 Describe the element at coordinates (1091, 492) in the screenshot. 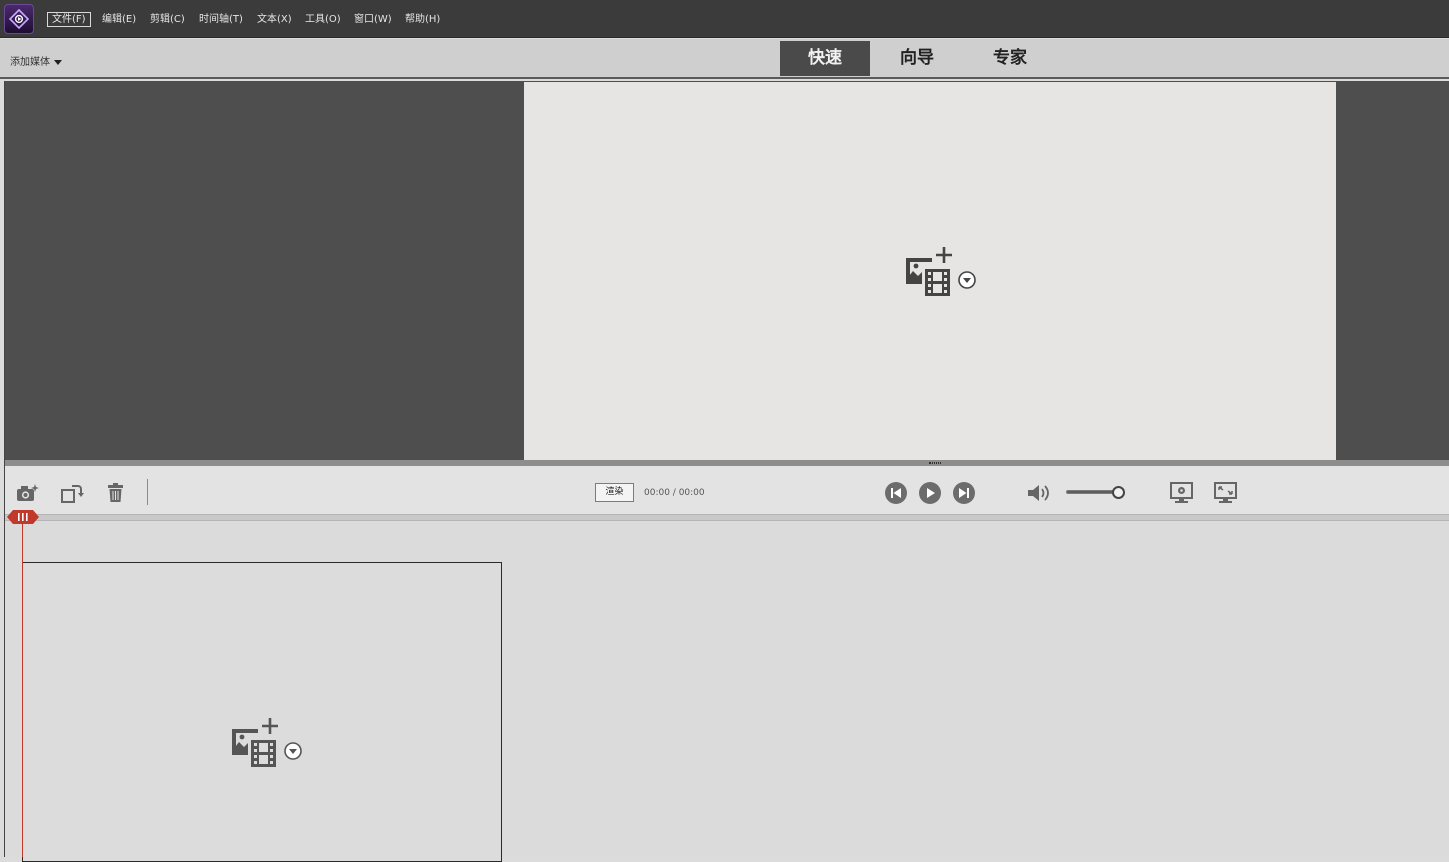

I see `volume-fill` at that location.